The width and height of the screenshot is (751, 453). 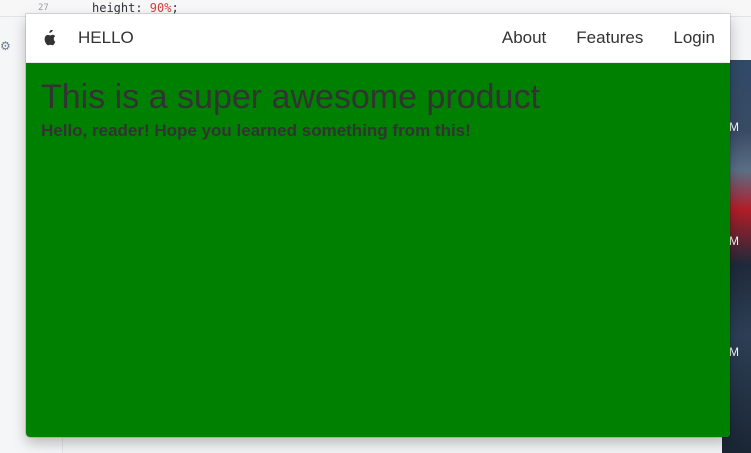 What do you see at coordinates (734, 241) in the screenshot?
I see `background-marker-2: M` at bounding box center [734, 241].